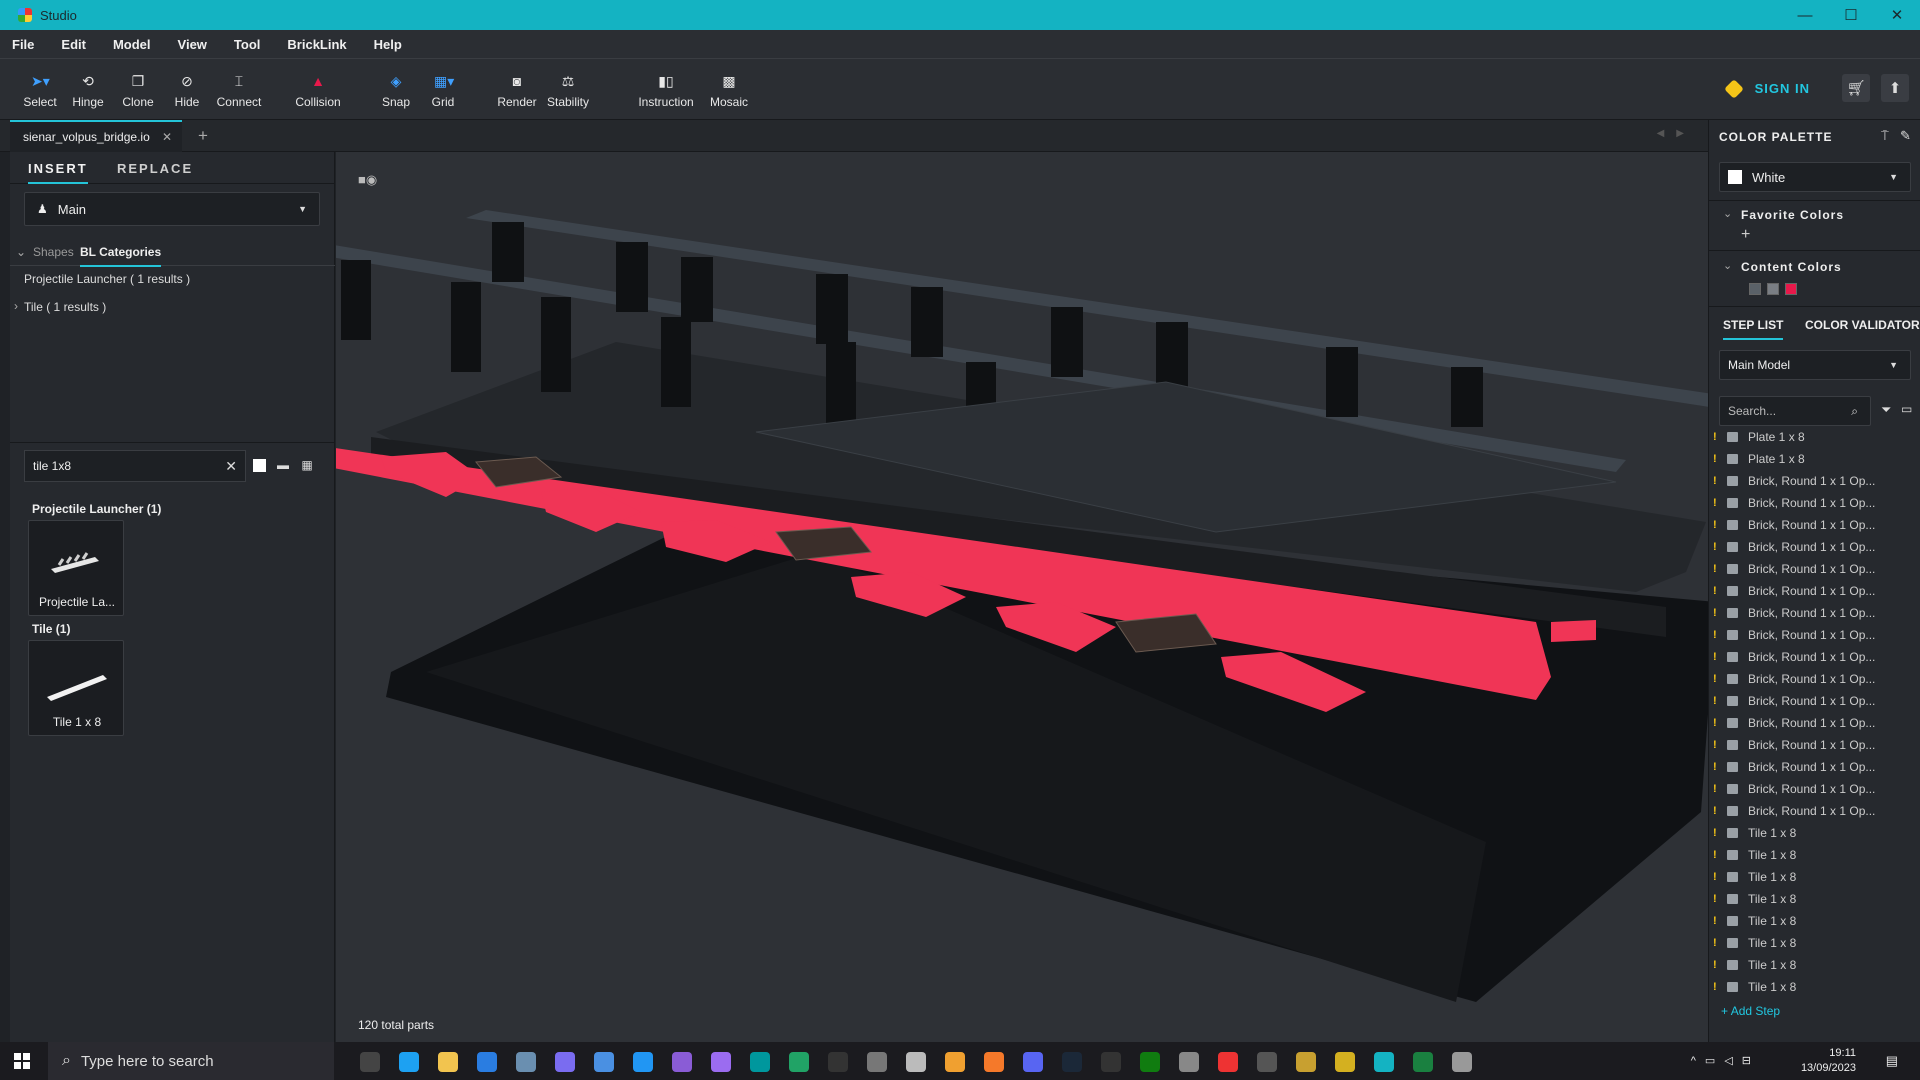  Describe the element at coordinates (1750, 1011) in the screenshot. I see `add-step-button: + Add Step` at that location.